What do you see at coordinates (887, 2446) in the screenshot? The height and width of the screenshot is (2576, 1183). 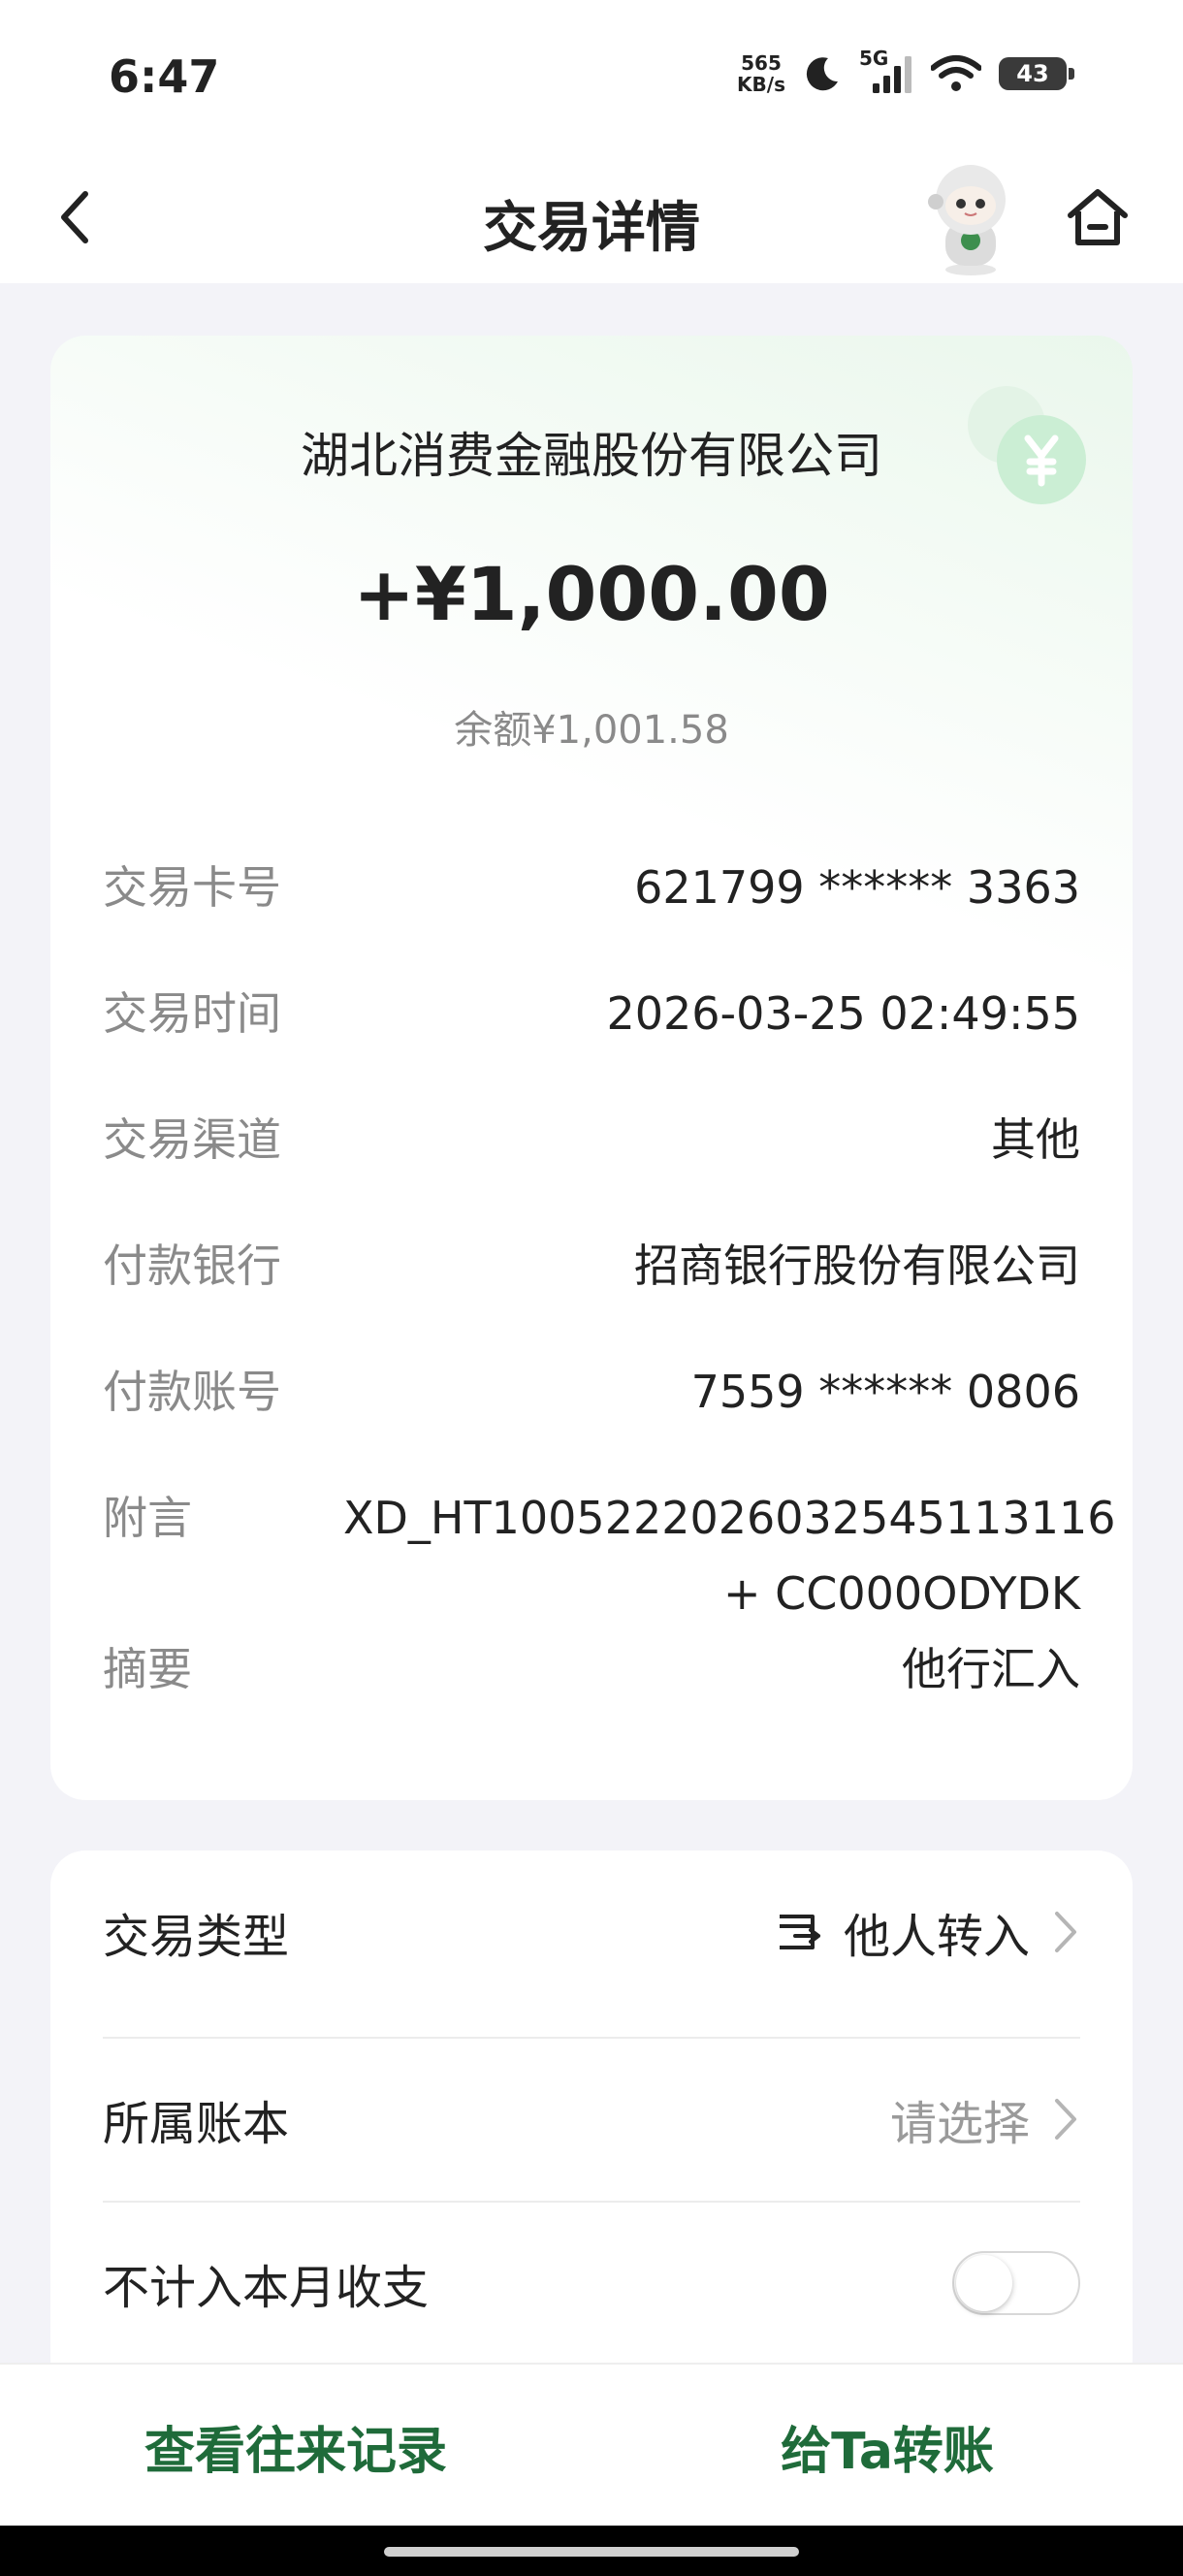 I see `transfer-button: 给Ta转账` at bounding box center [887, 2446].